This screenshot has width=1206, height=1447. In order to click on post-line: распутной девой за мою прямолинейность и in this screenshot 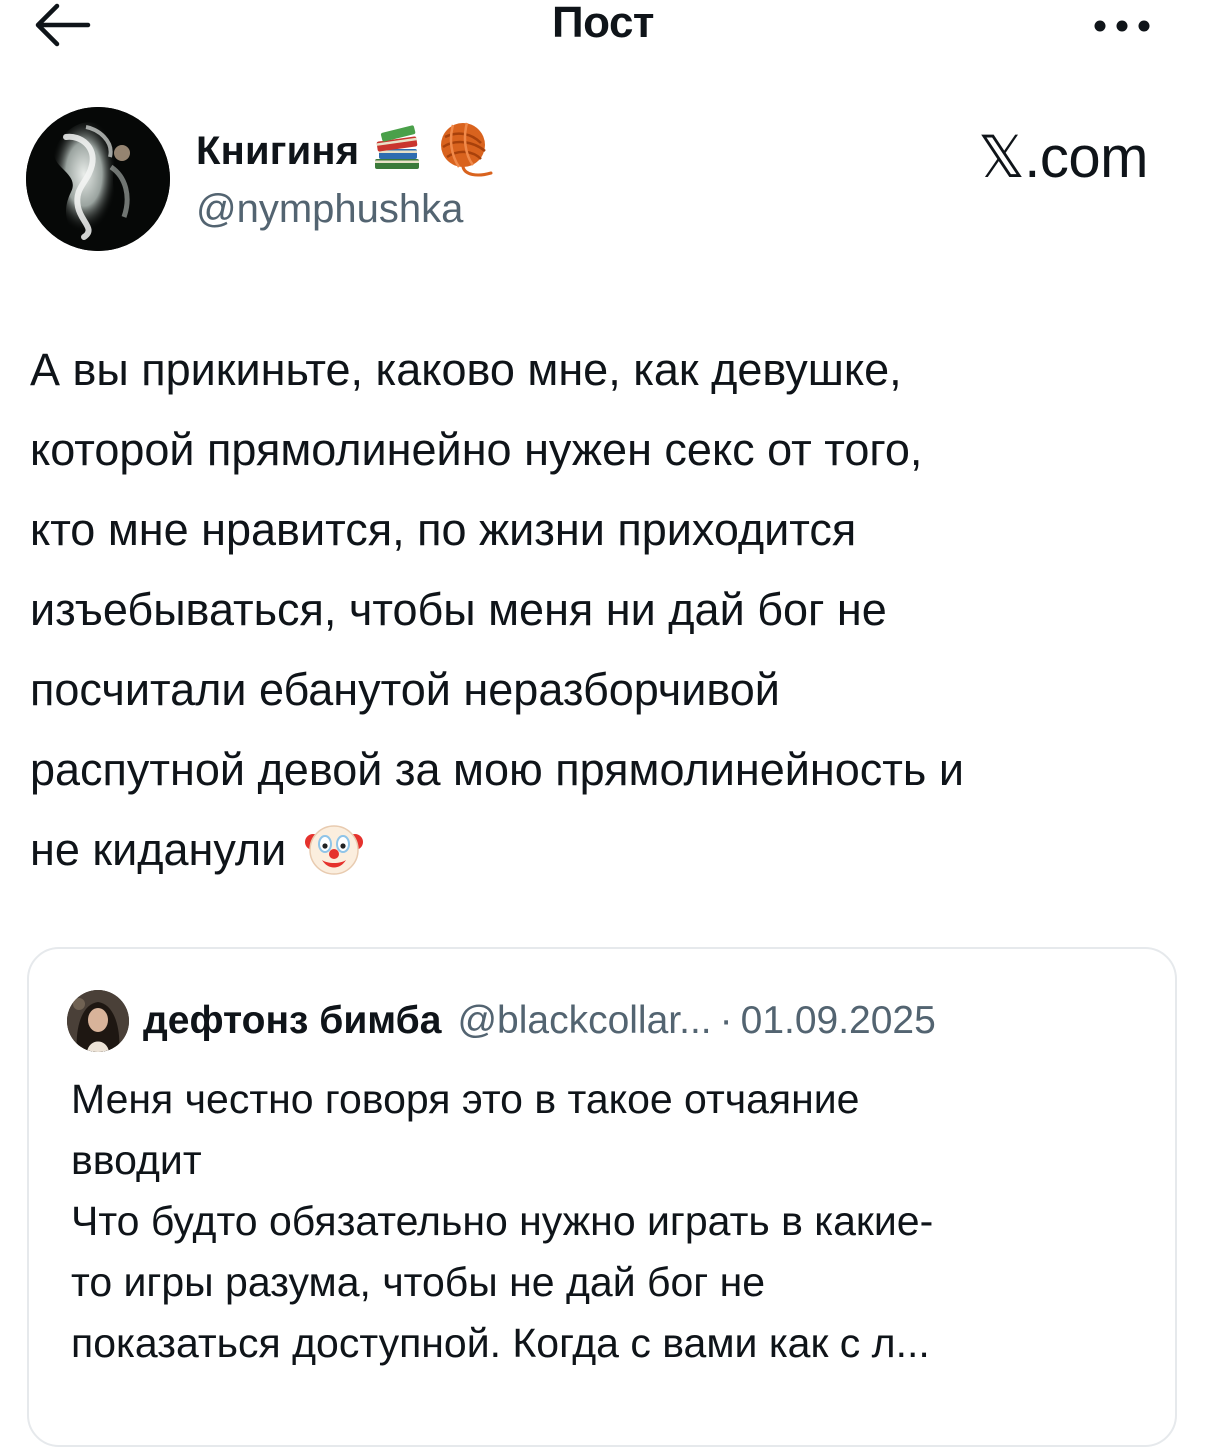, I will do `click(497, 769)`.